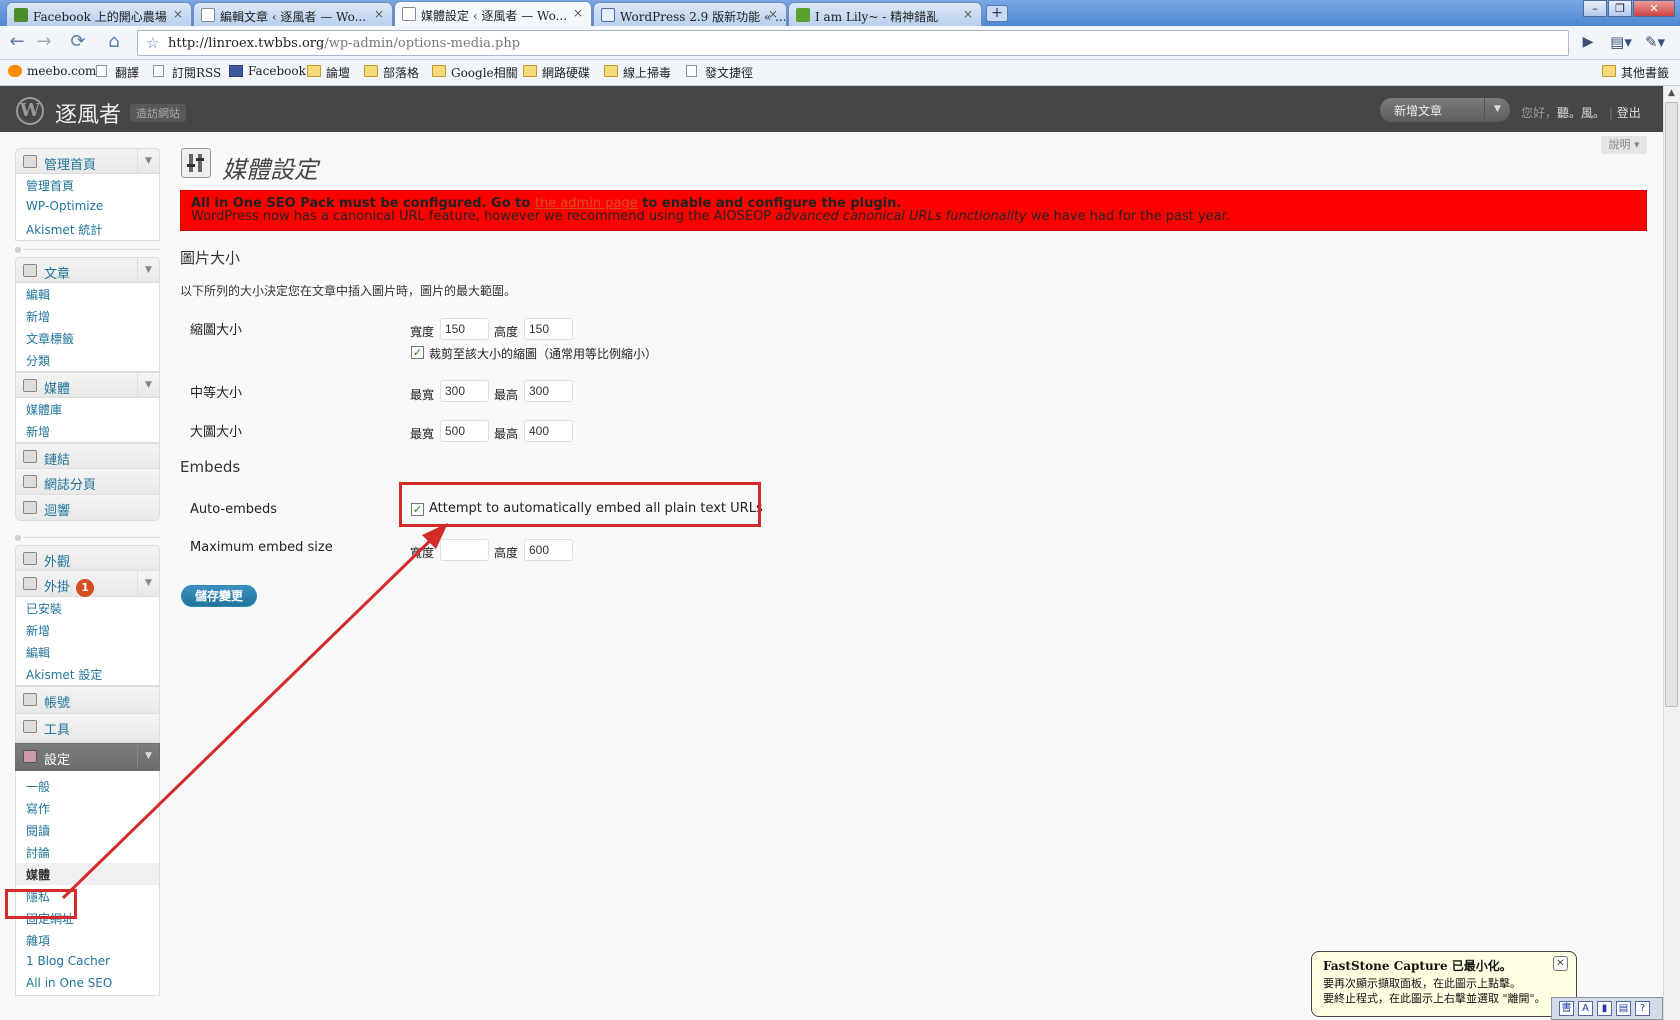 This screenshot has height=1020, width=1680. I want to click on balloon-line: 要再次顯示擷取面板，在此圖示上點擊。, so click(1422, 983).